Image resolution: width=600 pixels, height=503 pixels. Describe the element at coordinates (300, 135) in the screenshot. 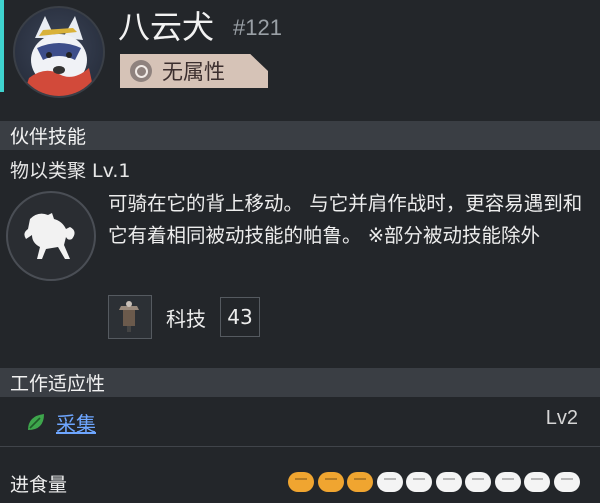

I see `partner-skill-header: 伙伴技能` at that location.